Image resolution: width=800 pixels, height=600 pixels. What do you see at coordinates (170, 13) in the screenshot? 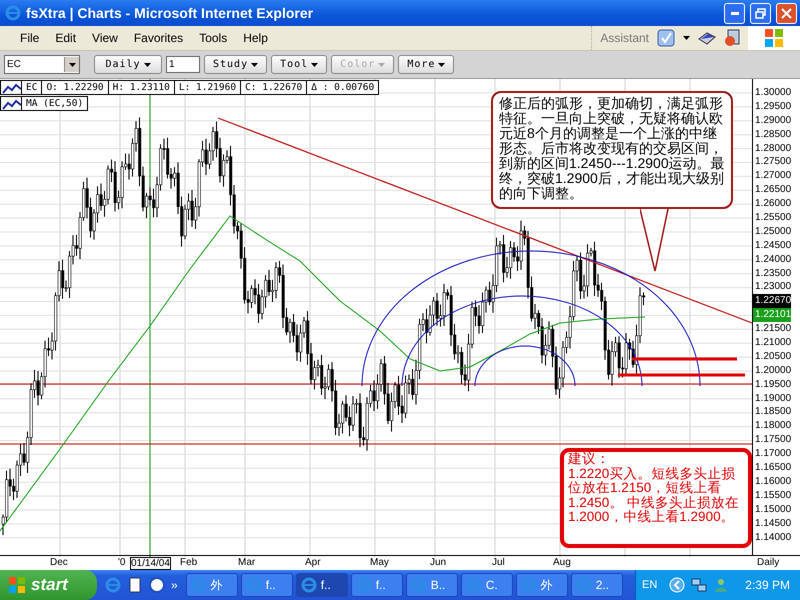
I see `window-title: fsXtra | Charts - Microsoft Internet Explorer` at bounding box center [170, 13].